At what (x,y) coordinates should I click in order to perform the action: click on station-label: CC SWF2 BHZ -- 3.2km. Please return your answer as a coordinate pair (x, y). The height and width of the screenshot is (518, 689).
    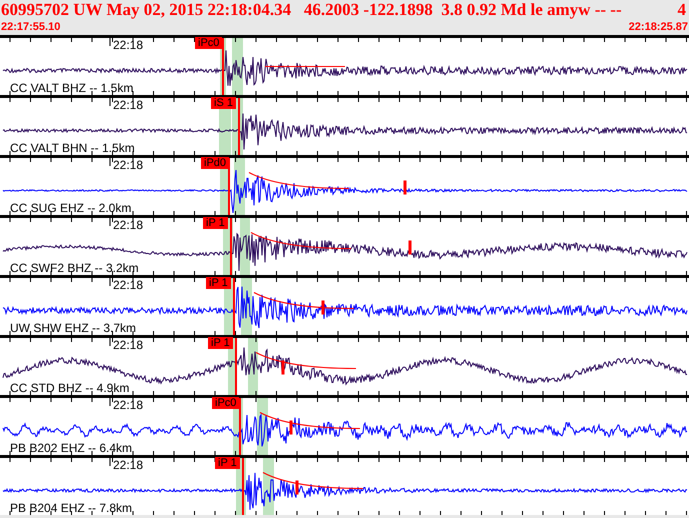
    Looking at the image, I should click on (74, 268).